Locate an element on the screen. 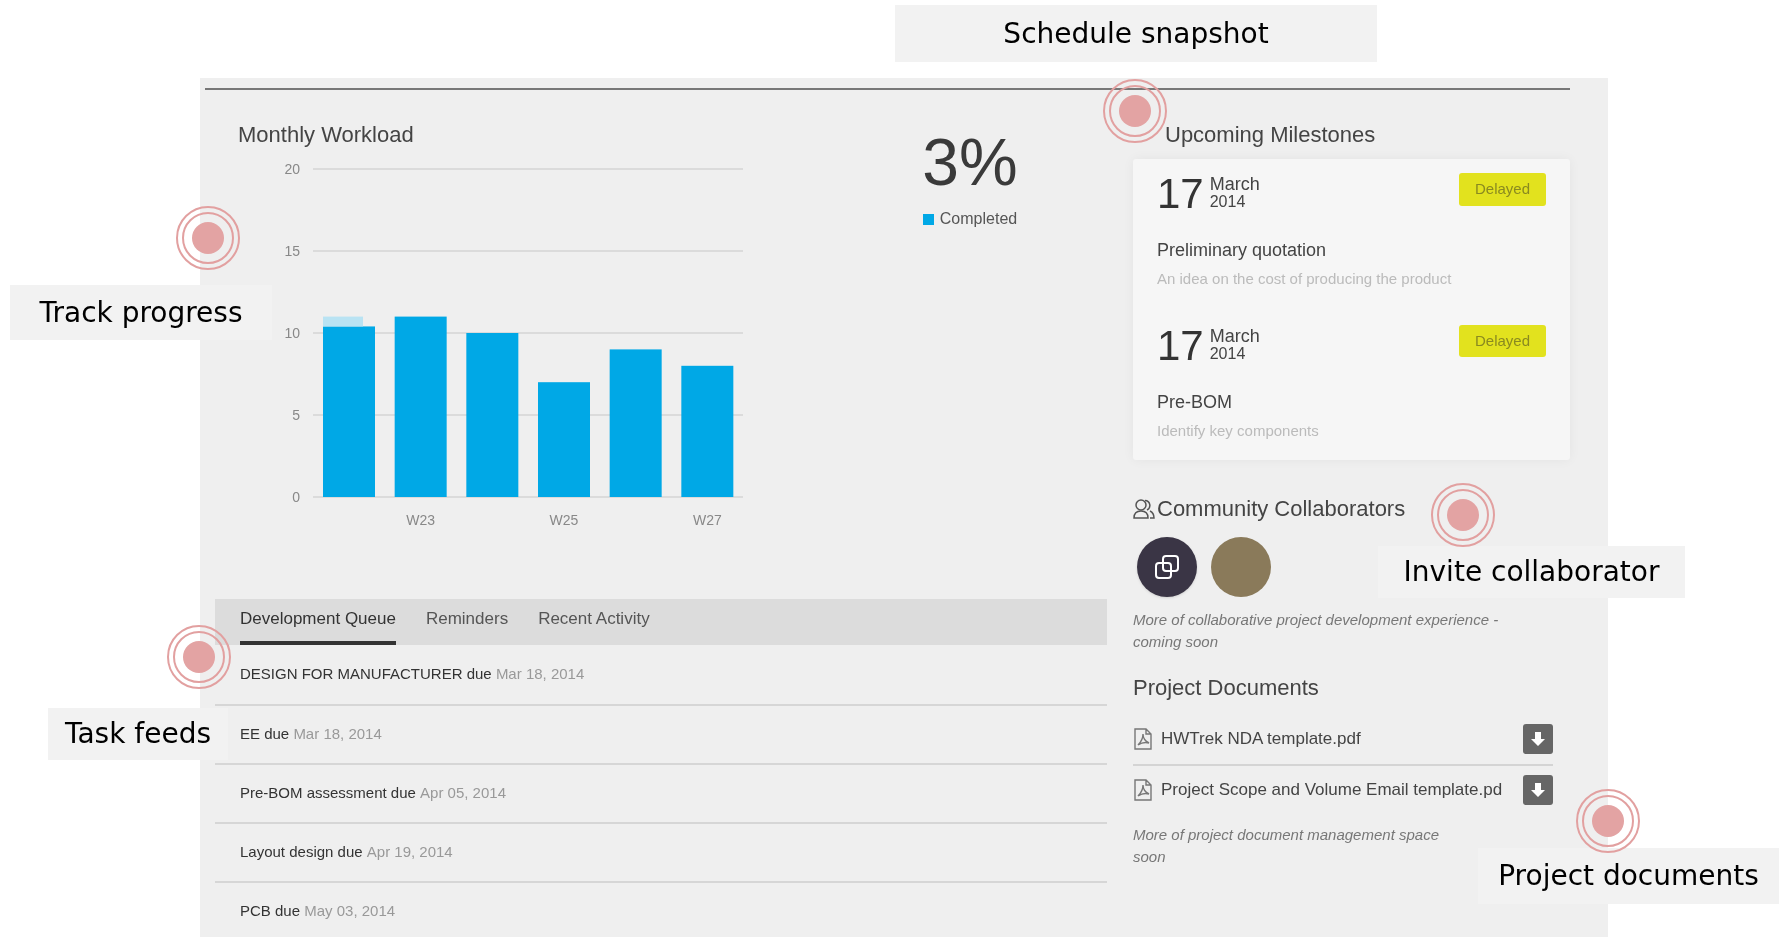 The image size is (1779, 937). axis-tick-label: W23 is located at coordinates (421, 520).